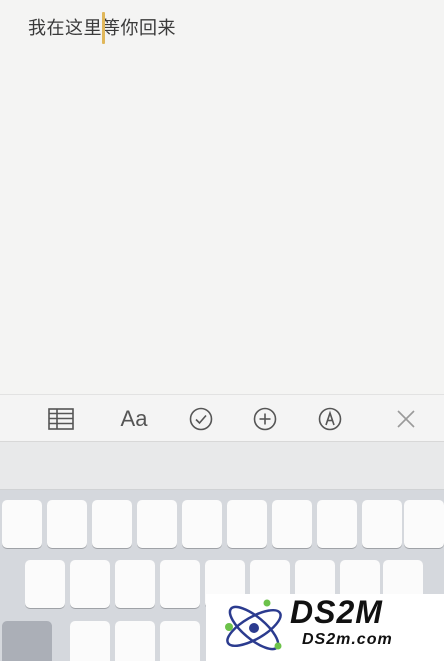 This screenshot has width=444, height=661. I want to click on add-button, so click(265, 419).